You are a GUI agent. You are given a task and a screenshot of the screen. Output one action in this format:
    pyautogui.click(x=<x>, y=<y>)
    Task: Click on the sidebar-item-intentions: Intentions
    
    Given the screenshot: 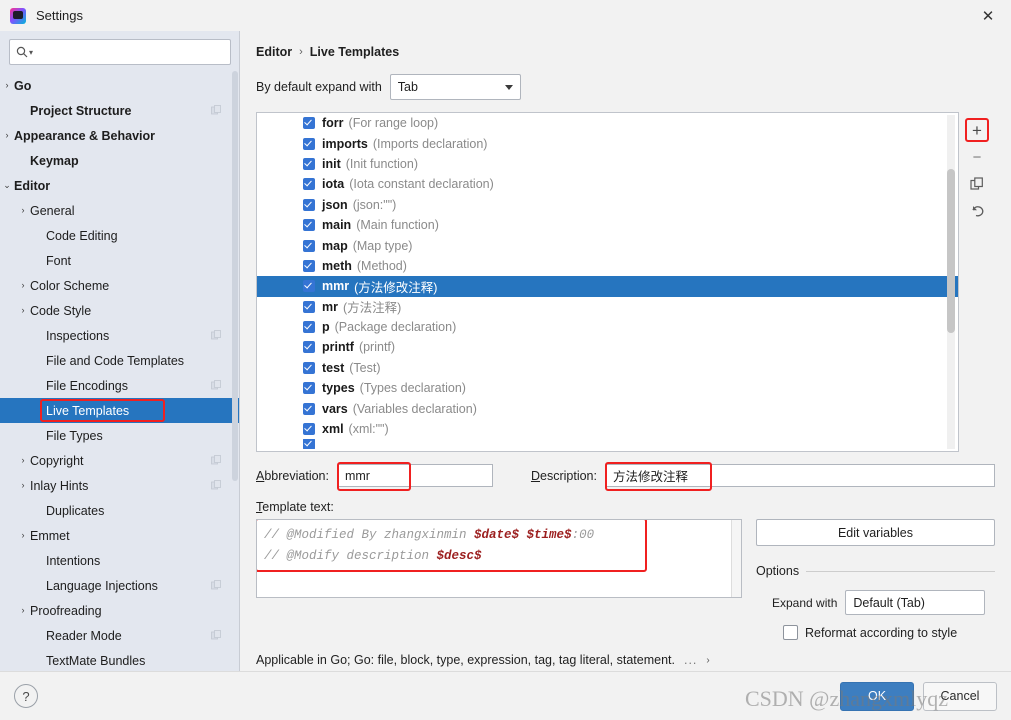 What is the action you would take?
    pyautogui.click(x=120, y=560)
    